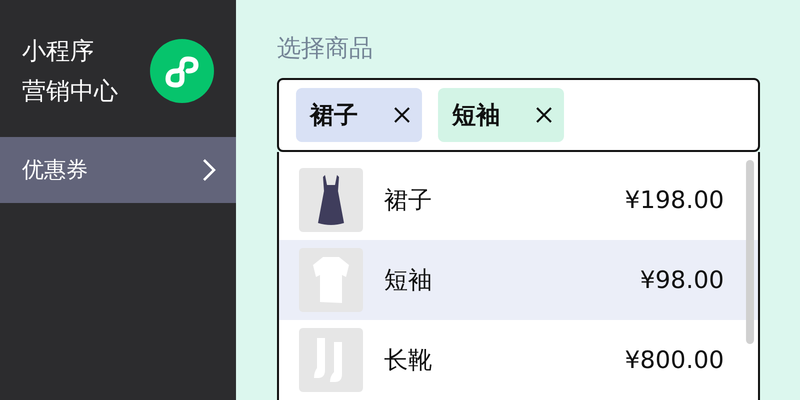  What do you see at coordinates (518, 280) in the screenshot?
I see `option-row: 短袖 ¥98.00` at bounding box center [518, 280].